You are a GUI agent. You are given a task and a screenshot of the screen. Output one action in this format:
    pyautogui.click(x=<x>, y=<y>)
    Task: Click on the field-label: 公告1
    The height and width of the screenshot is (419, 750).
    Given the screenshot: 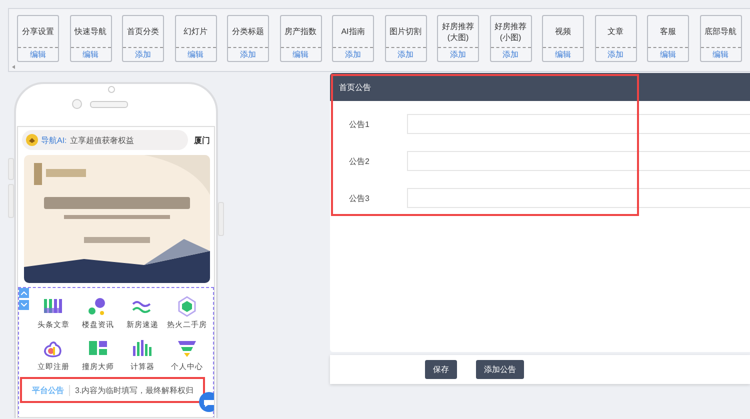 What is the action you would take?
    pyautogui.click(x=359, y=124)
    